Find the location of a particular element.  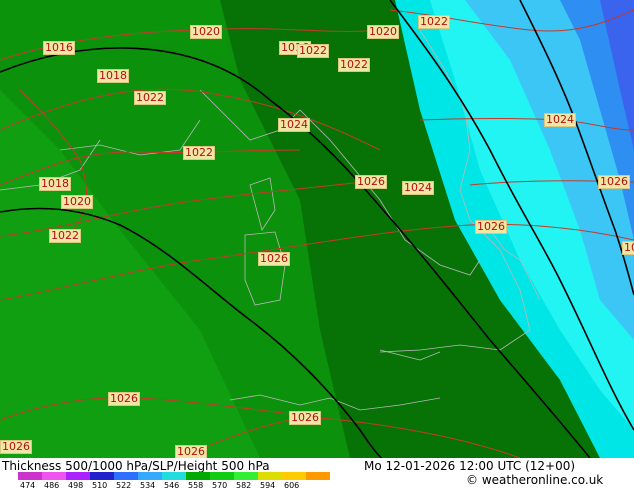

color-legend: 474 486 498 510 522 534 546 558 570 582 594 606 is located at coordinates (165, 481).